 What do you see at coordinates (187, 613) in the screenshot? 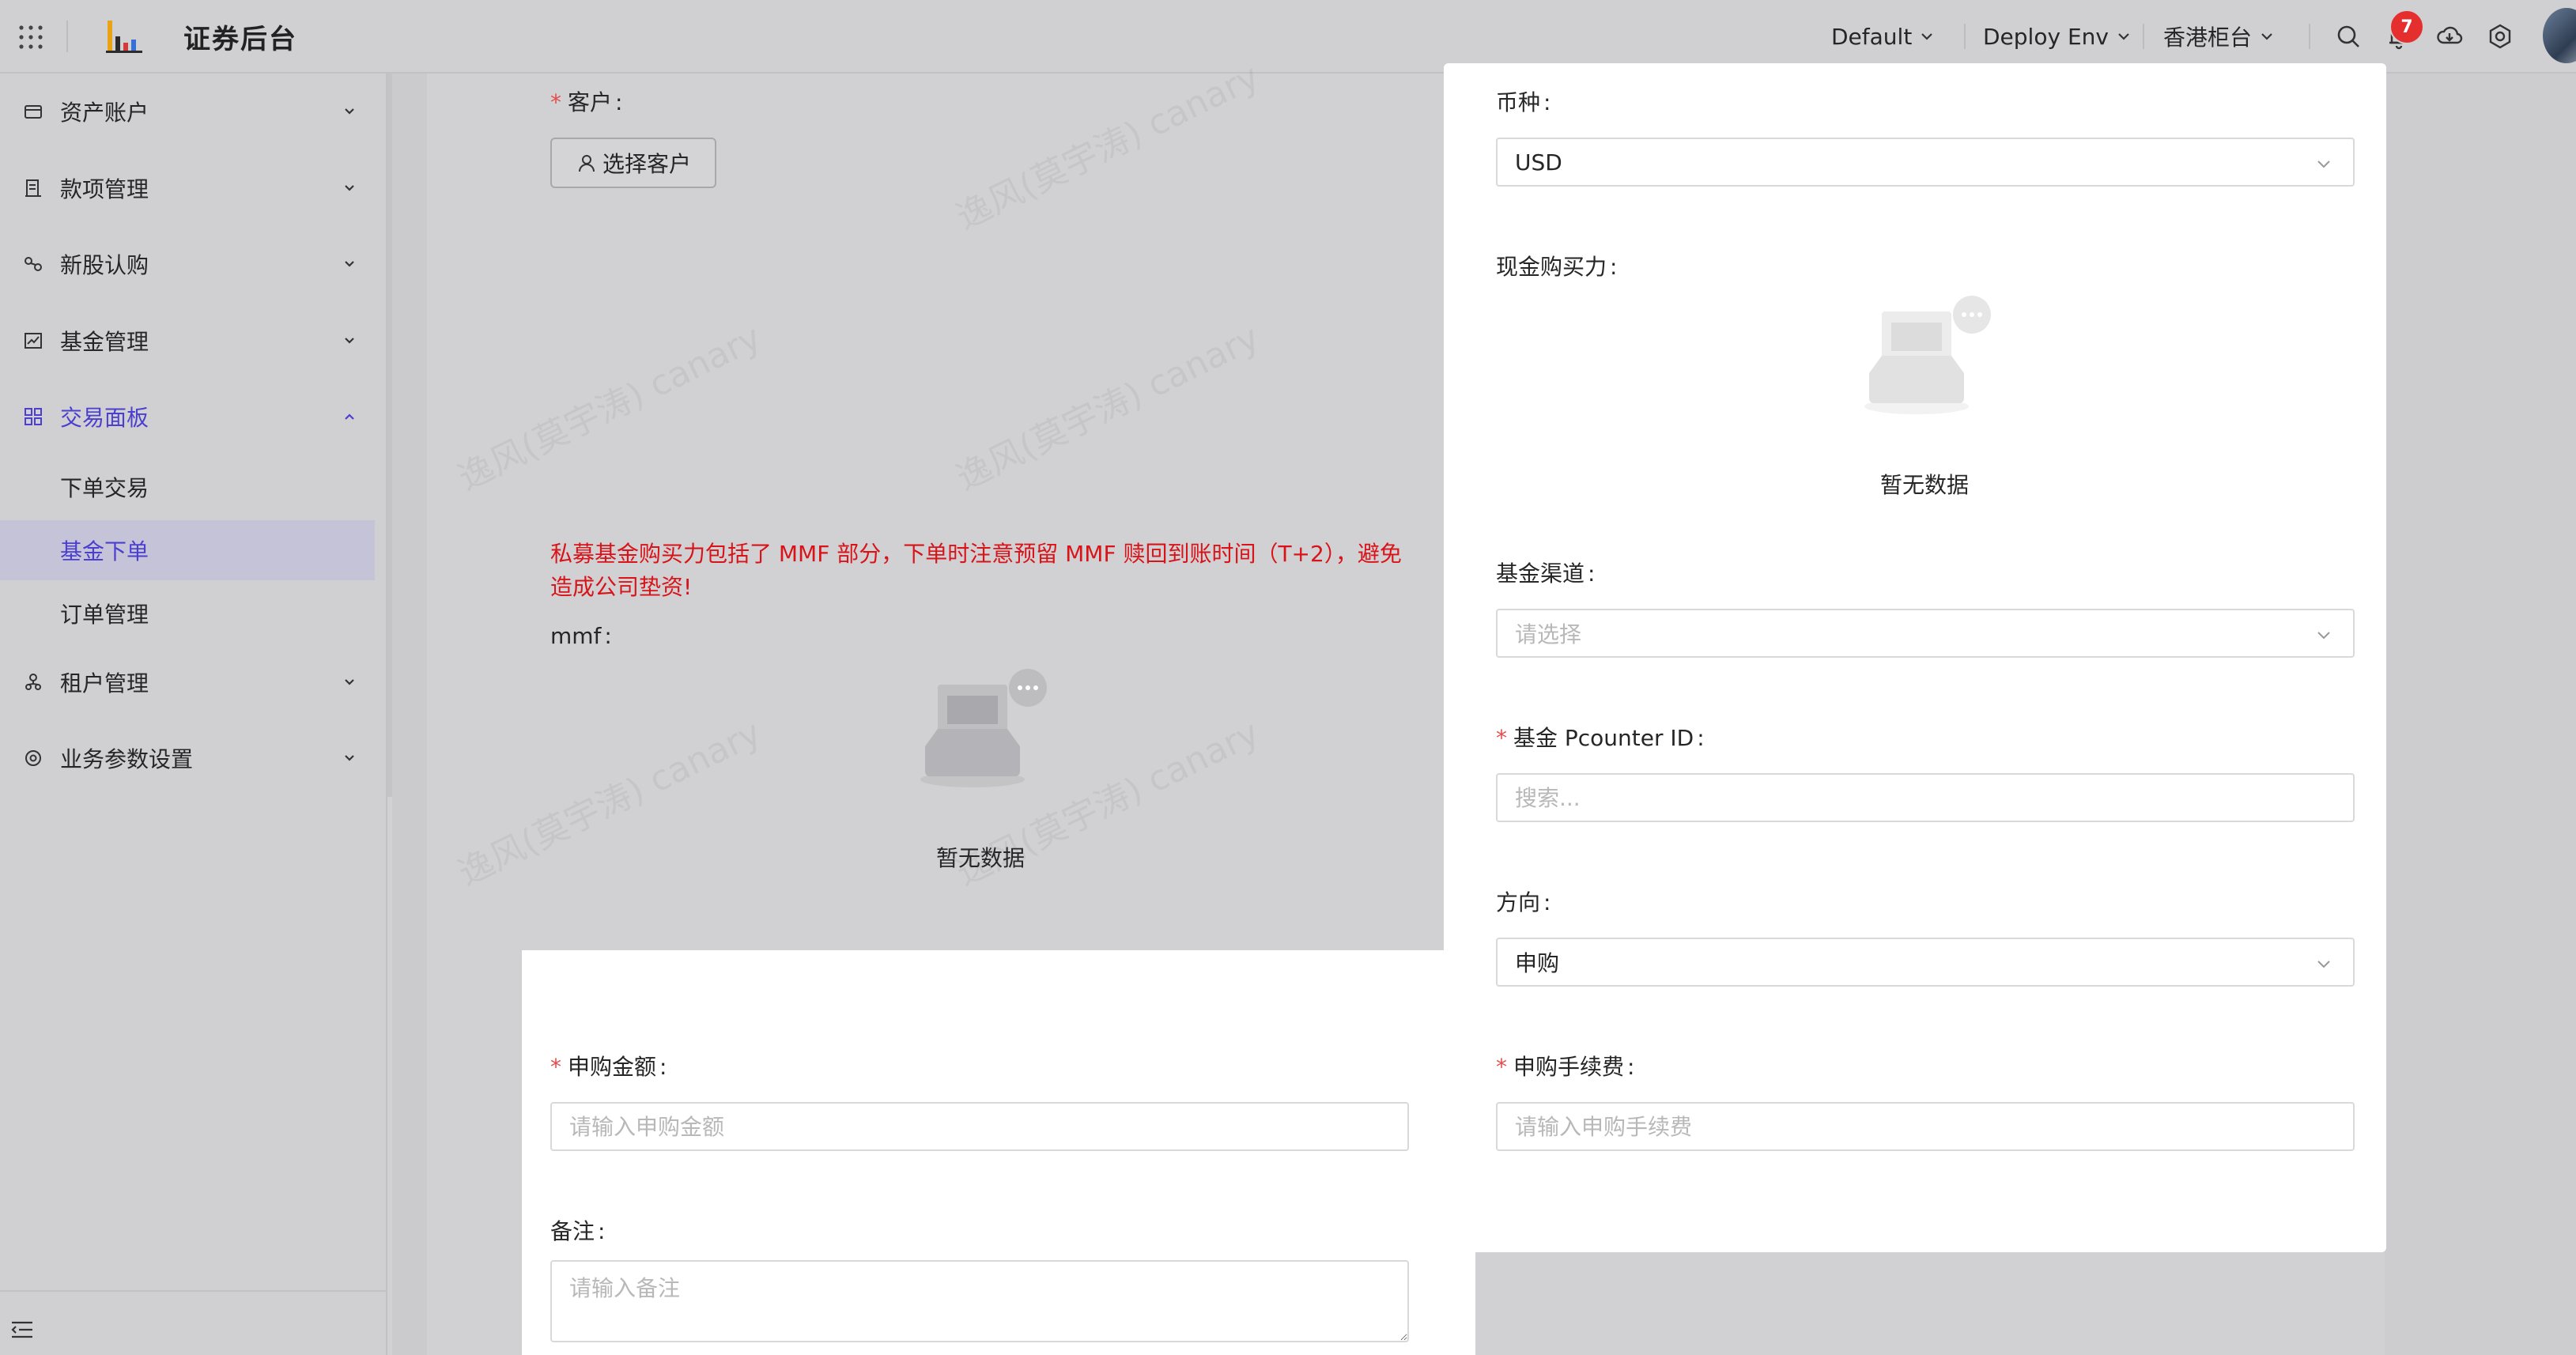
I see `sidebar-subitem-order-management: 订单管理` at bounding box center [187, 613].